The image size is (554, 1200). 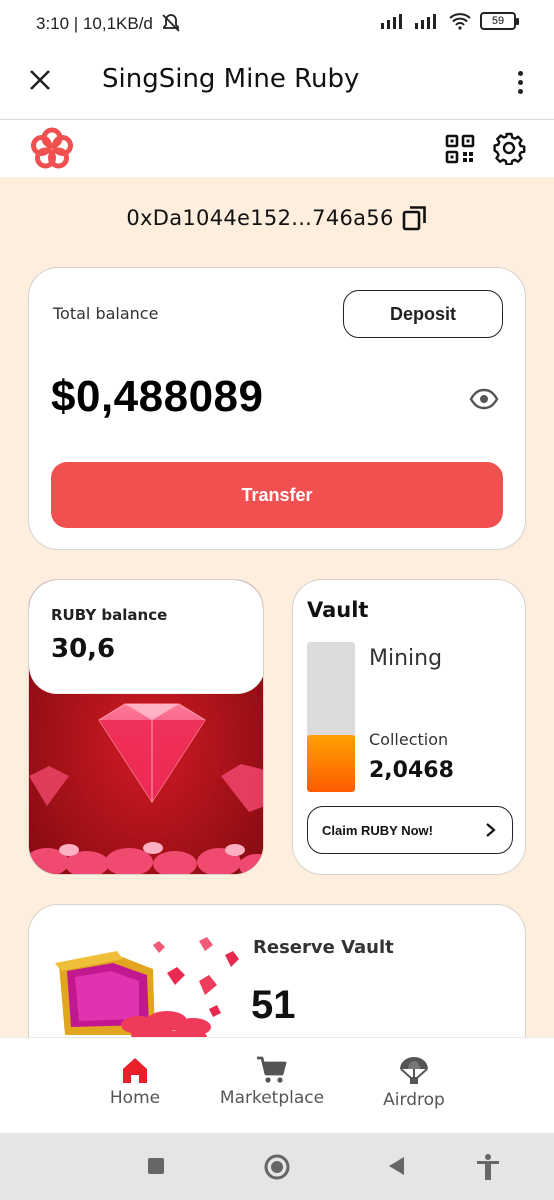 I want to click on nav-label-marketplace: Marketplace, so click(x=272, y=1098).